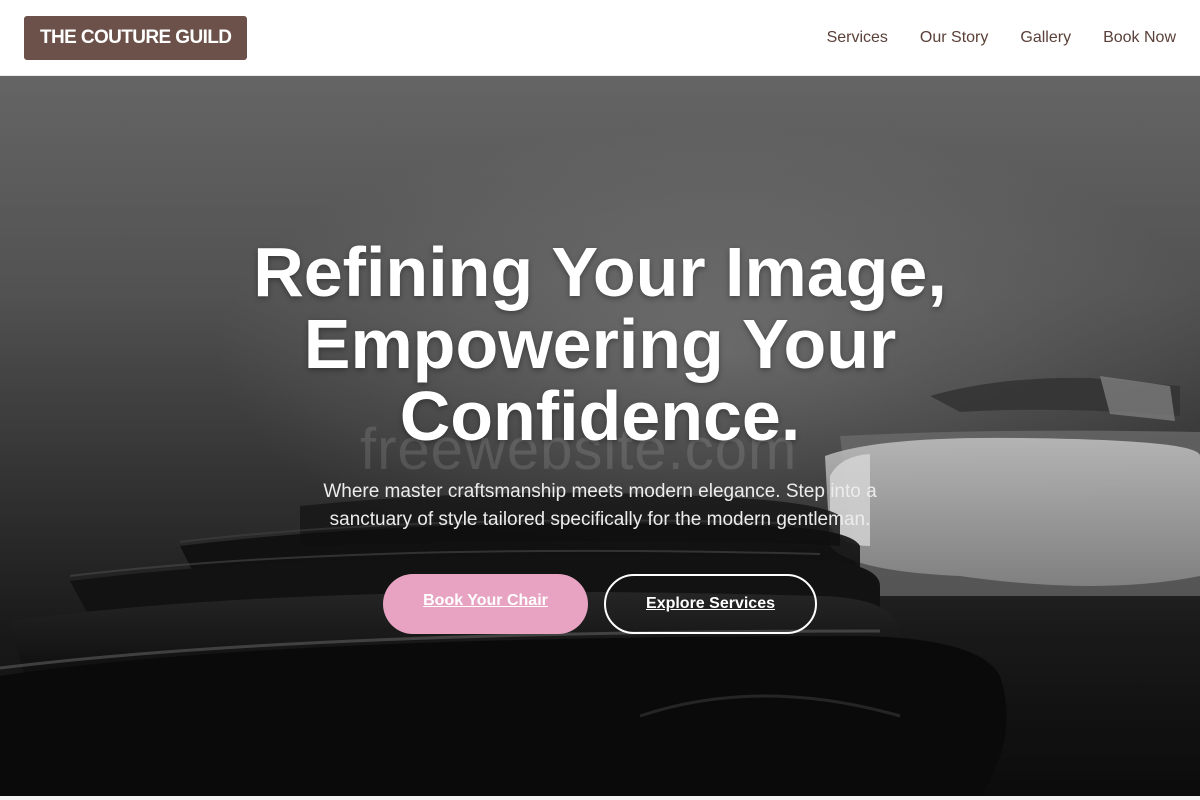  I want to click on page-bottom-divider, so click(600, 798).